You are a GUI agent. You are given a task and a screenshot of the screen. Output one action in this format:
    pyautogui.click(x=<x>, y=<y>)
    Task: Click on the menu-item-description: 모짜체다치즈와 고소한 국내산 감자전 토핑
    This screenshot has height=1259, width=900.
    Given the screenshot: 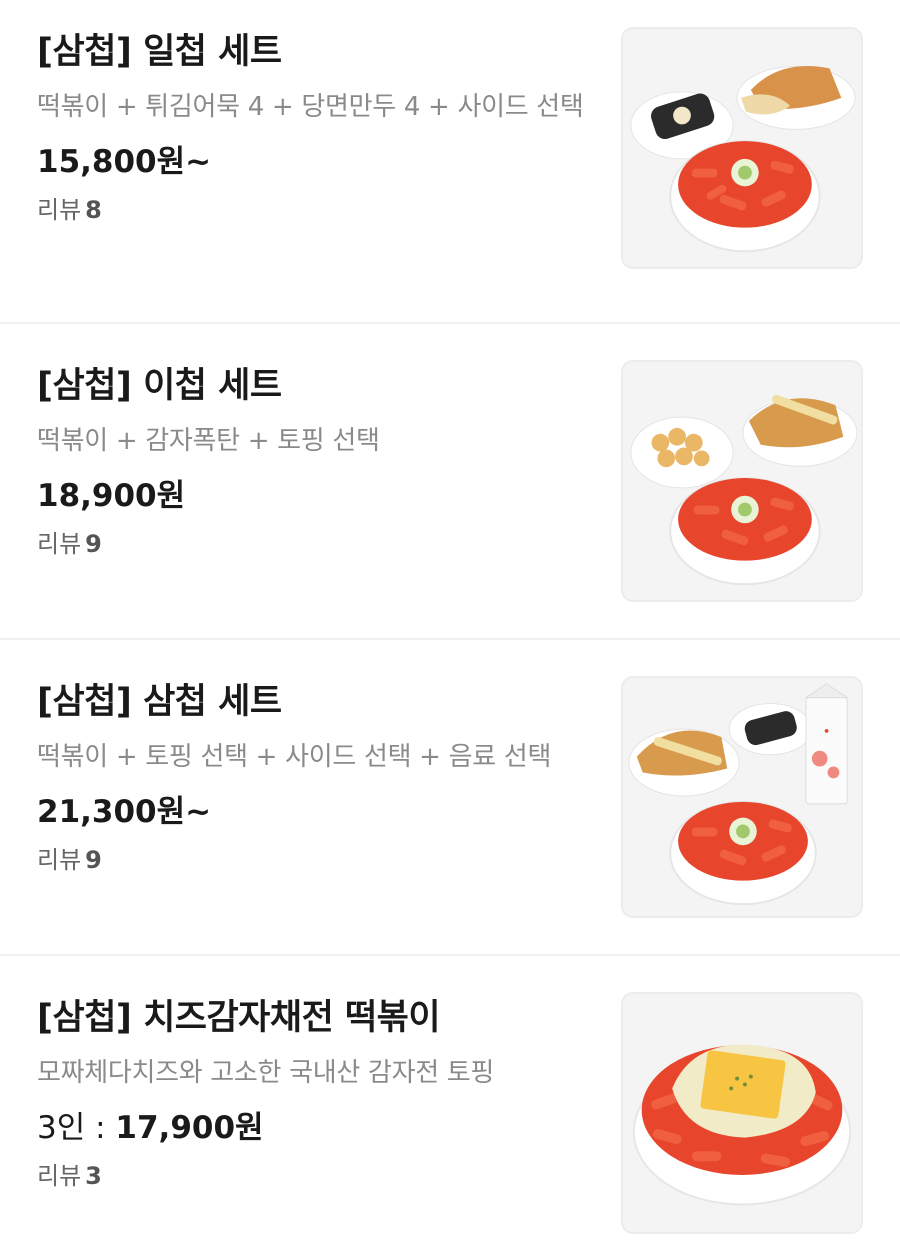 What is the action you would take?
    pyautogui.click(x=266, y=1073)
    